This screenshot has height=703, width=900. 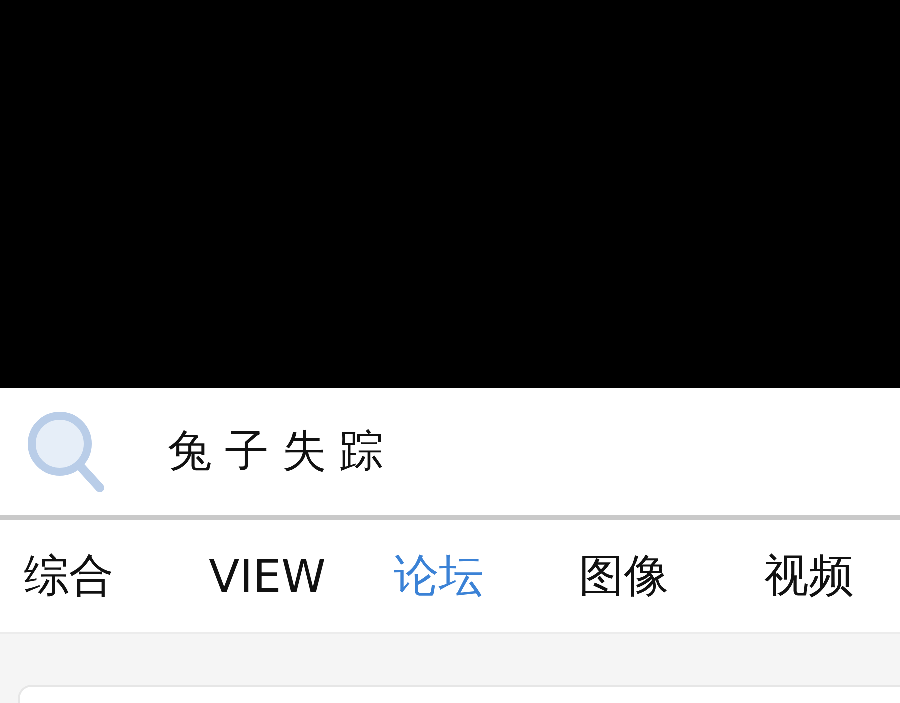 I want to click on tab: 图像, so click(x=624, y=576).